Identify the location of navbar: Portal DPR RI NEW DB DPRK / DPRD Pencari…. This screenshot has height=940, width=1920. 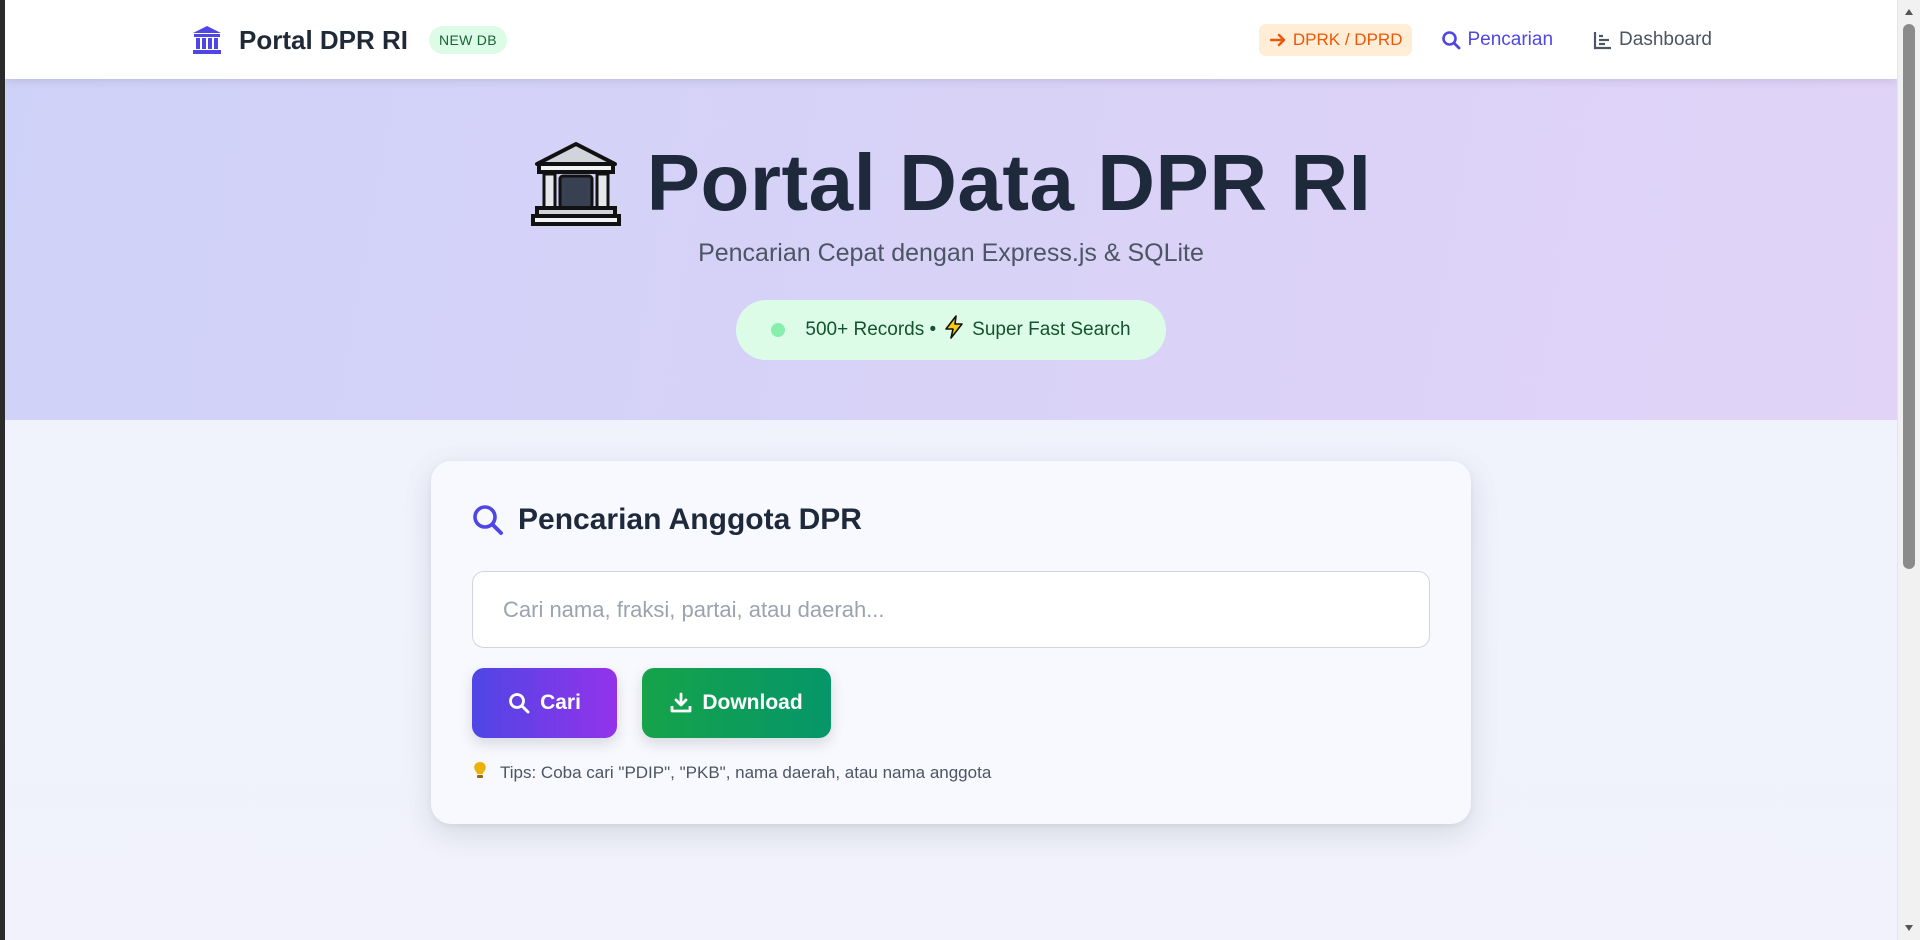
(951, 39).